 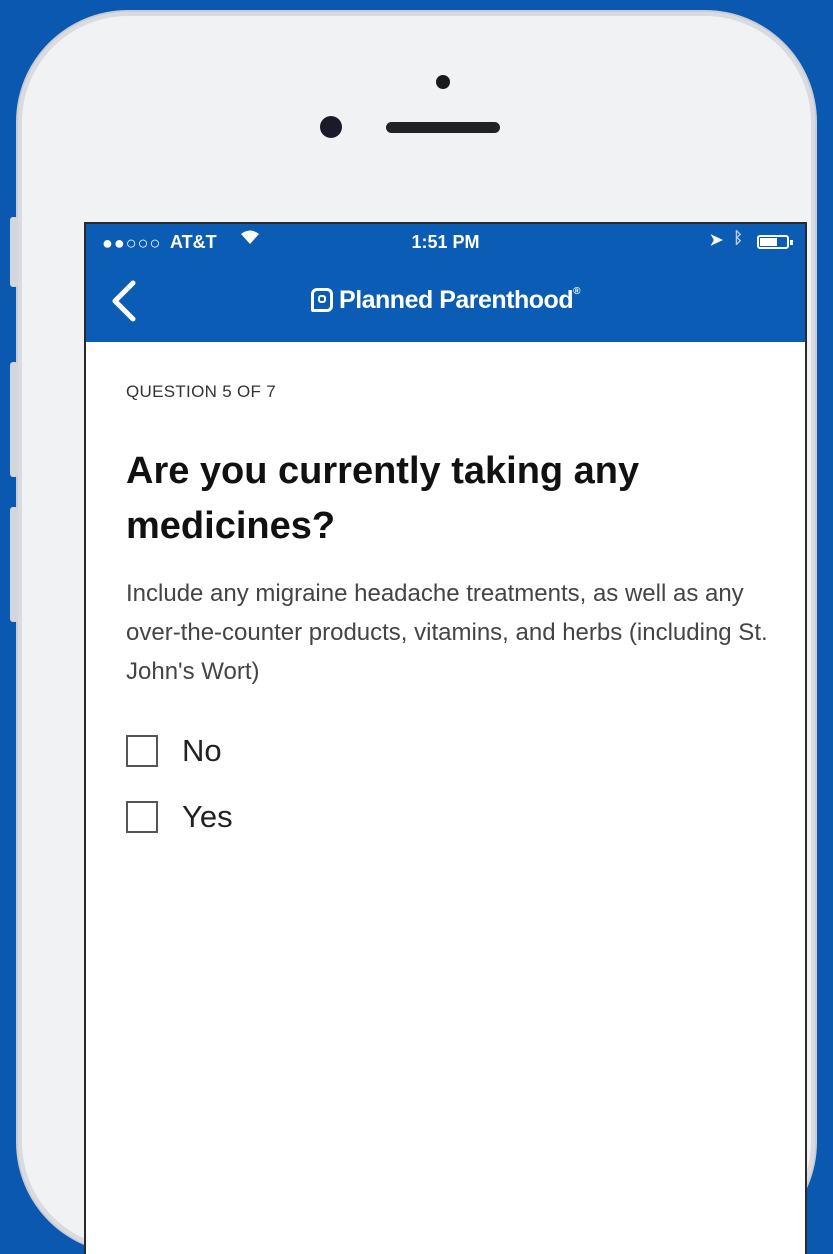 I want to click on option-no-label: No, so click(x=202, y=750).